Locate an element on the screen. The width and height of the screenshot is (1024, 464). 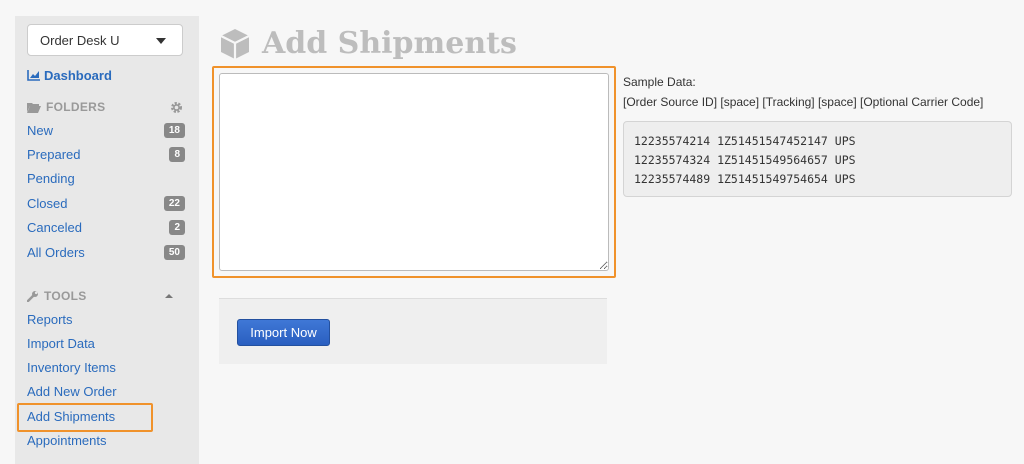
page-title: Add Shipments is located at coordinates (367, 43).